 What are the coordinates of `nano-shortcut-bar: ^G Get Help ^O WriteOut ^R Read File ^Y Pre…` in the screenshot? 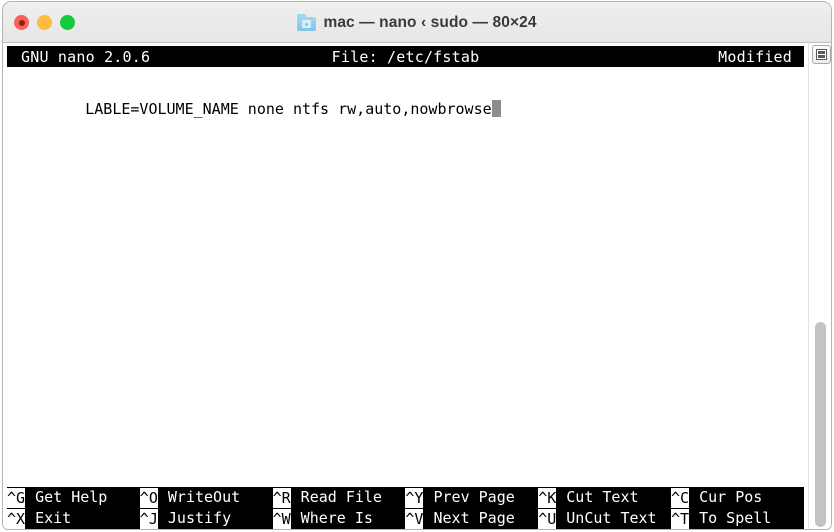 It's located at (405, 508).